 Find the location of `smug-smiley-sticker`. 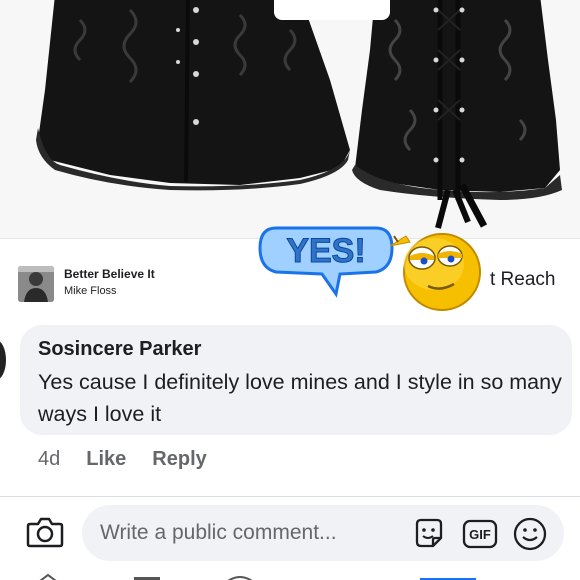

smug-smiley-sticker is located at coordinates (440, 268).